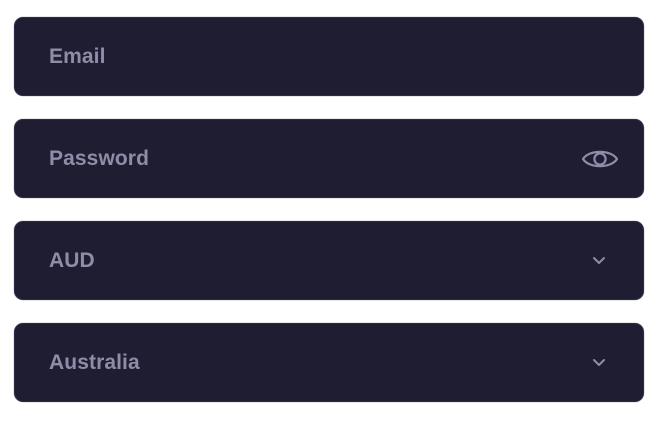 This screenshot has height=425, width=662. Describe the element at coordinates (600, 159) in the screenshot. I see `eye-icon` at that location.